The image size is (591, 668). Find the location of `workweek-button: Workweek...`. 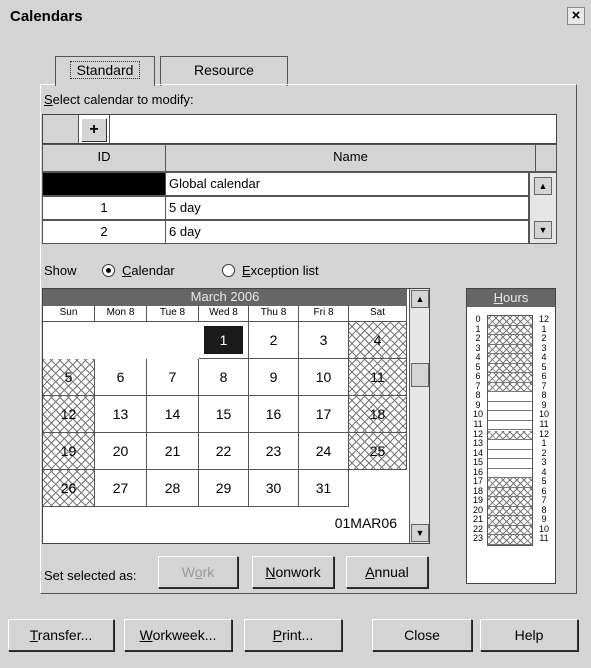

workweek-button: Workweek... is located at coordinates (178, 635).